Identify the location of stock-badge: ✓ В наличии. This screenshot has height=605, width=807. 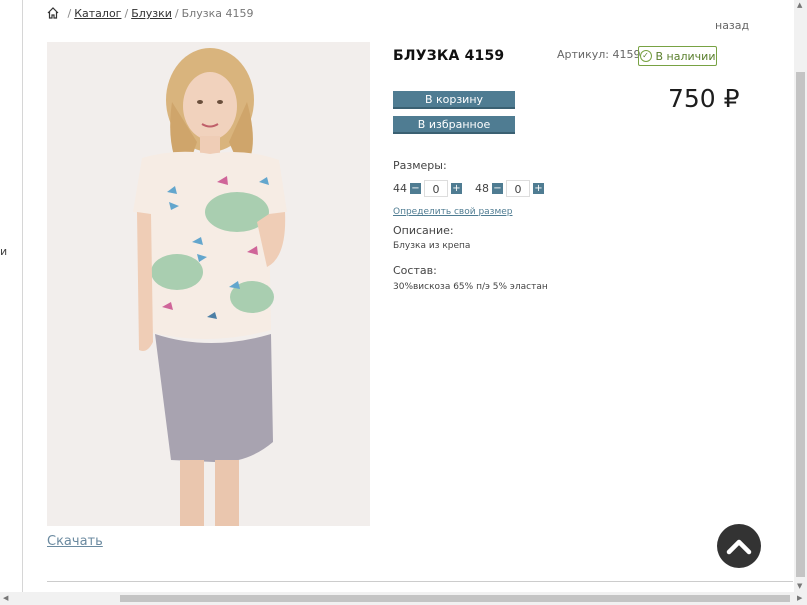
(677, 56).